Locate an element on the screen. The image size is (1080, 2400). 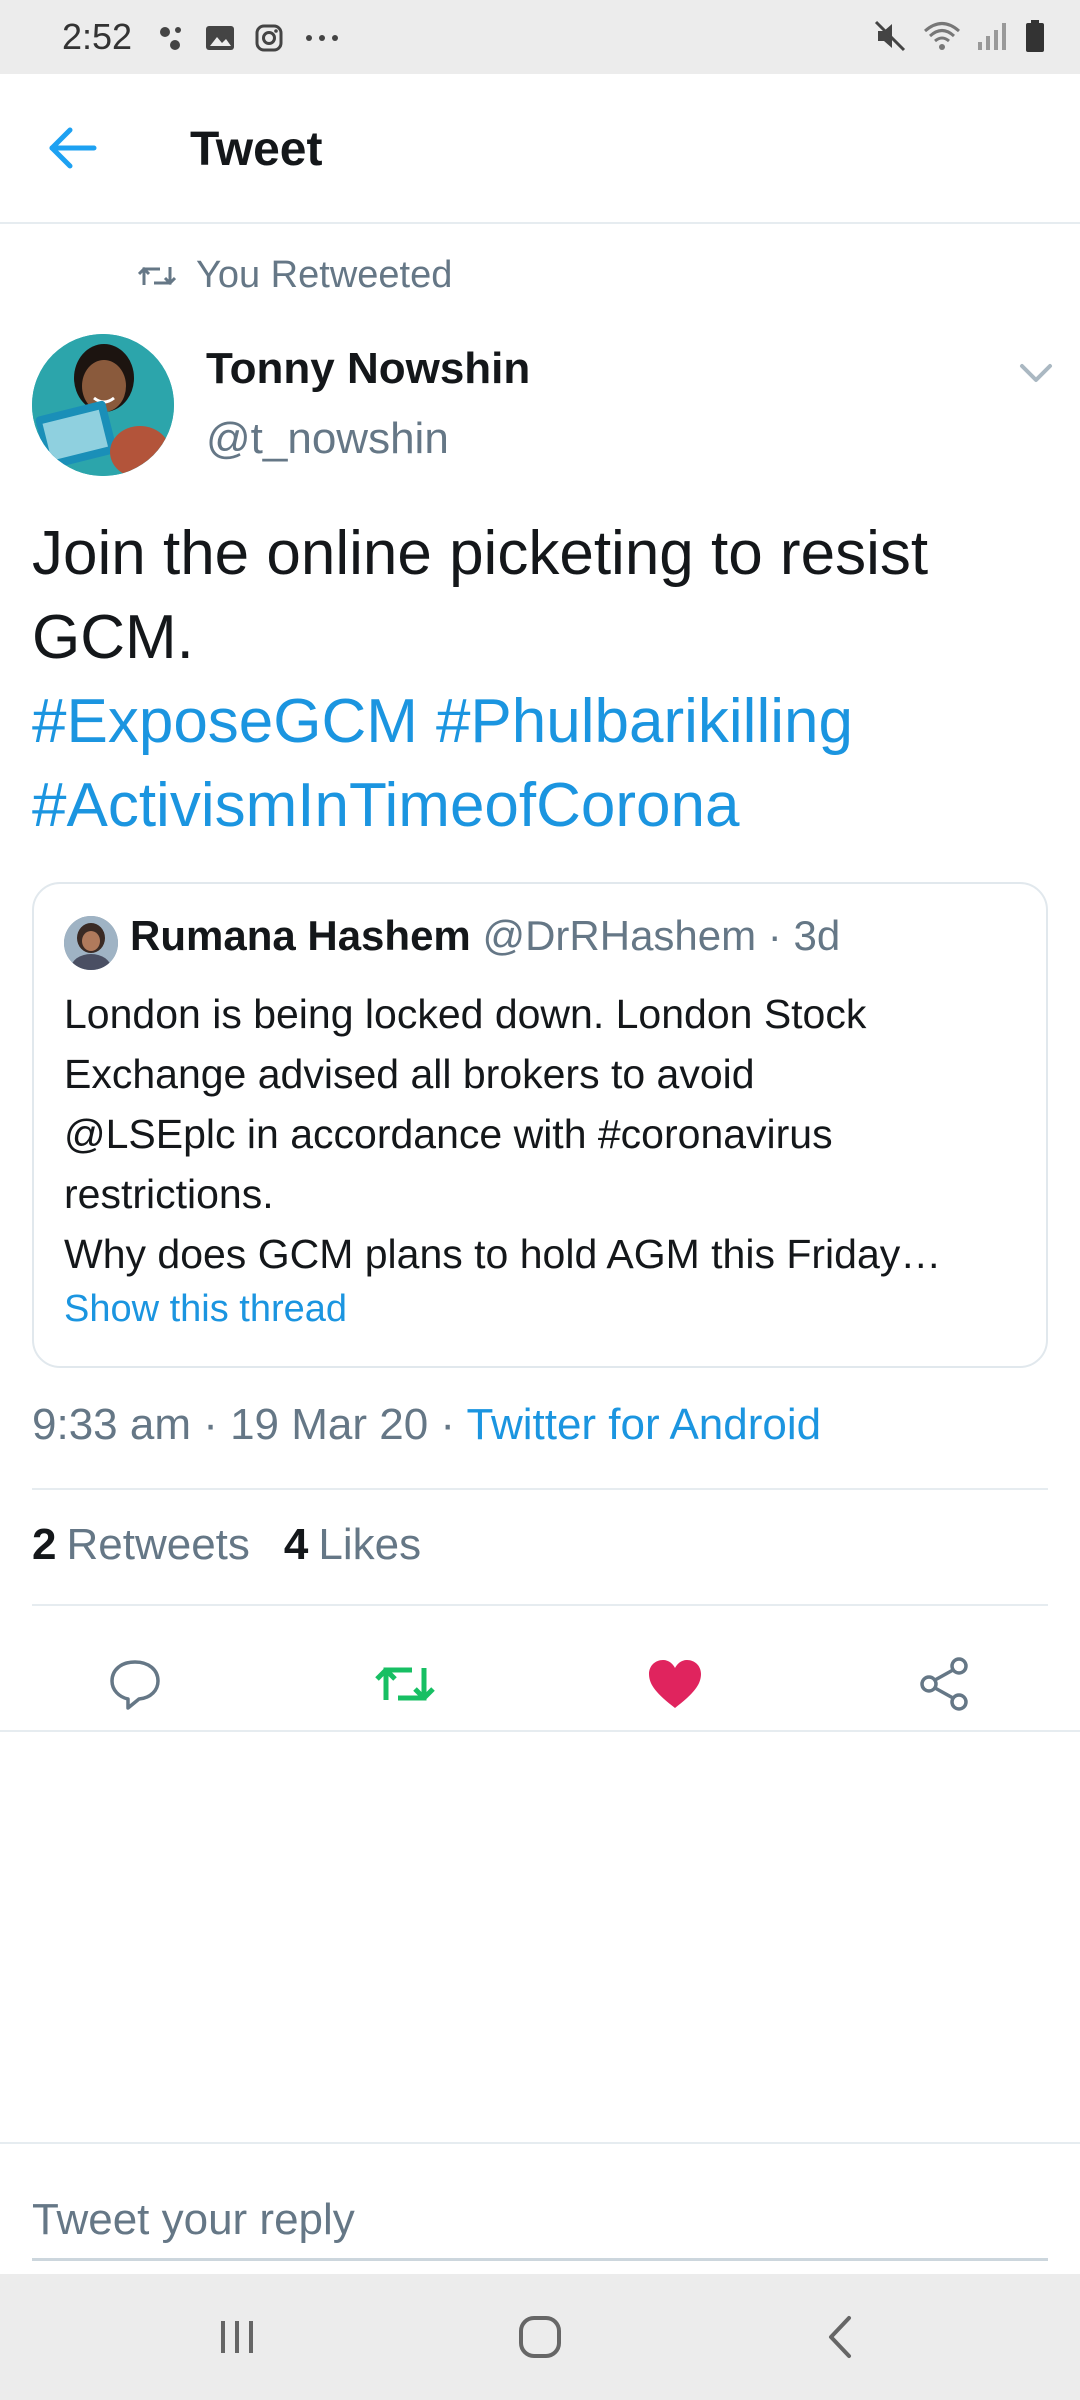
retweets-label: Retweets is located at coordinates (158, 1544).